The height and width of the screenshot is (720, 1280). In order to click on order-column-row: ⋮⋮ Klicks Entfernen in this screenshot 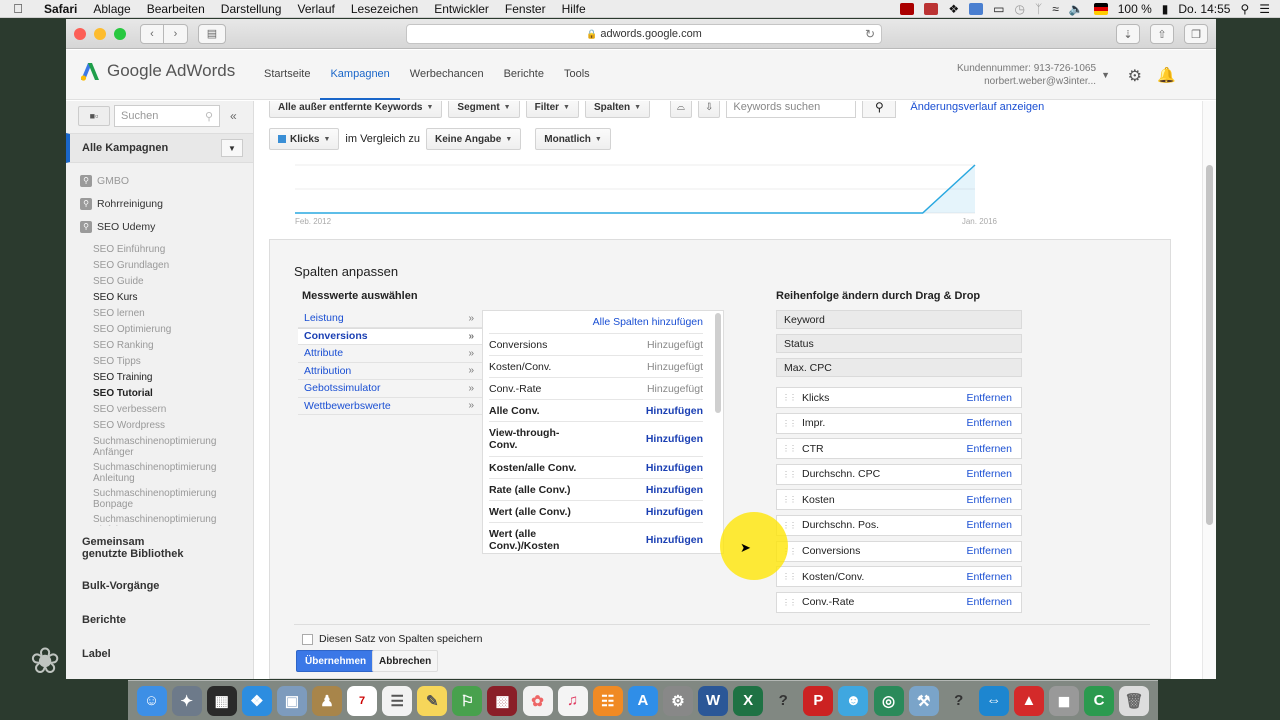, I will do `click(899, 397)`.